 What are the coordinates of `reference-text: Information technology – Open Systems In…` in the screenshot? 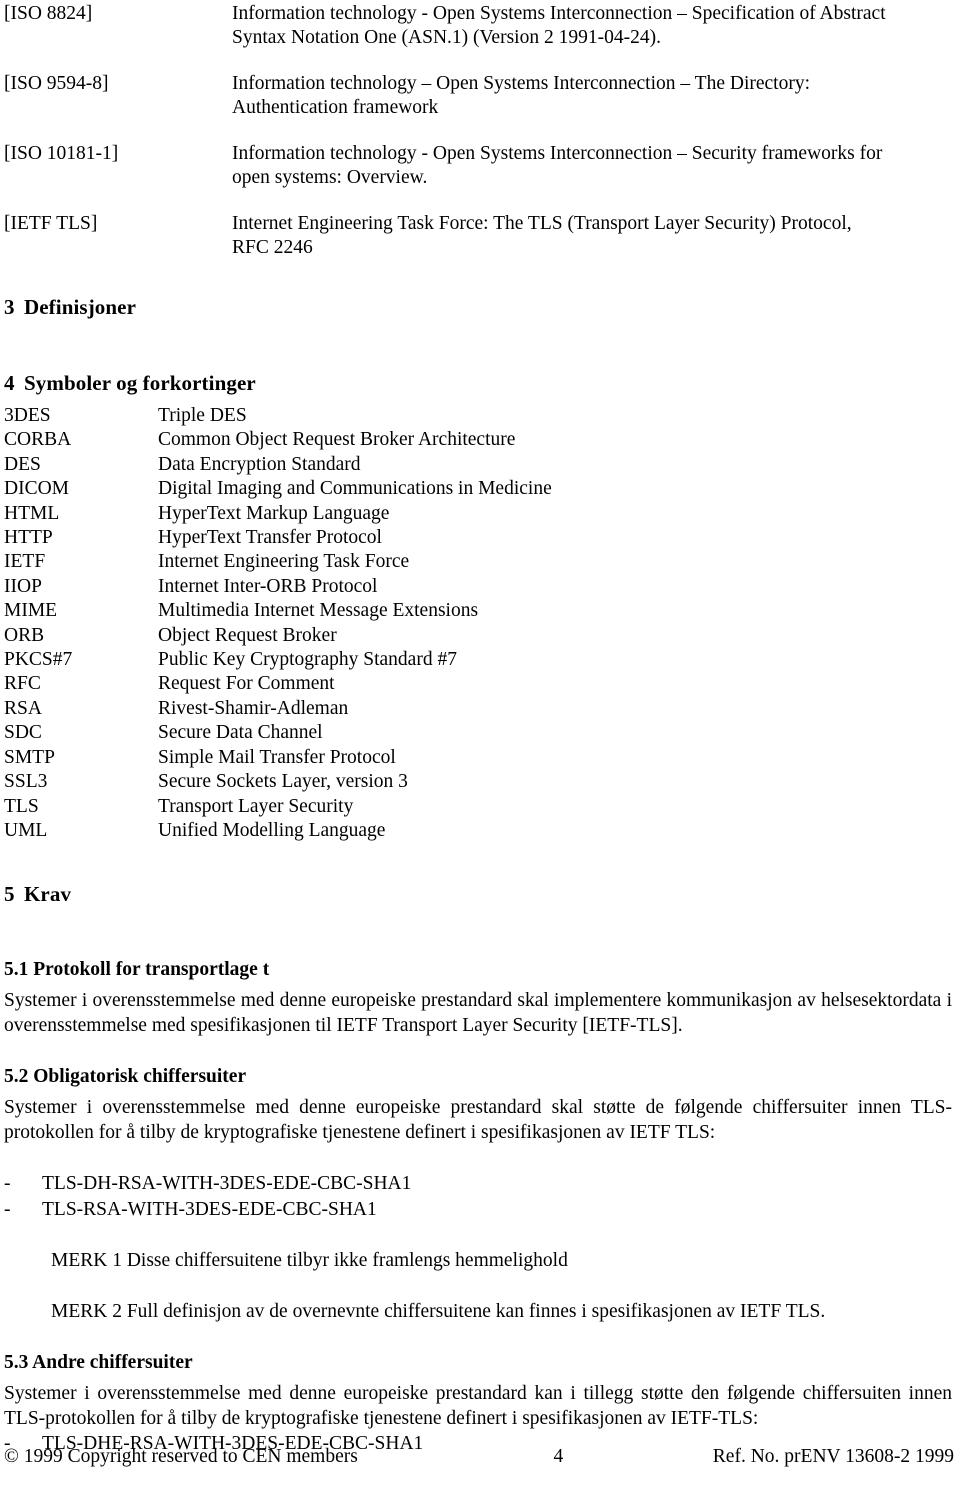 It's located at (593, 96).